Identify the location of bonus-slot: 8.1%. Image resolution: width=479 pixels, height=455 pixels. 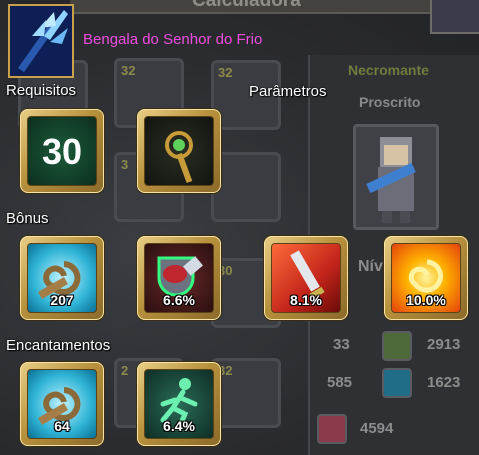
(306, 278).